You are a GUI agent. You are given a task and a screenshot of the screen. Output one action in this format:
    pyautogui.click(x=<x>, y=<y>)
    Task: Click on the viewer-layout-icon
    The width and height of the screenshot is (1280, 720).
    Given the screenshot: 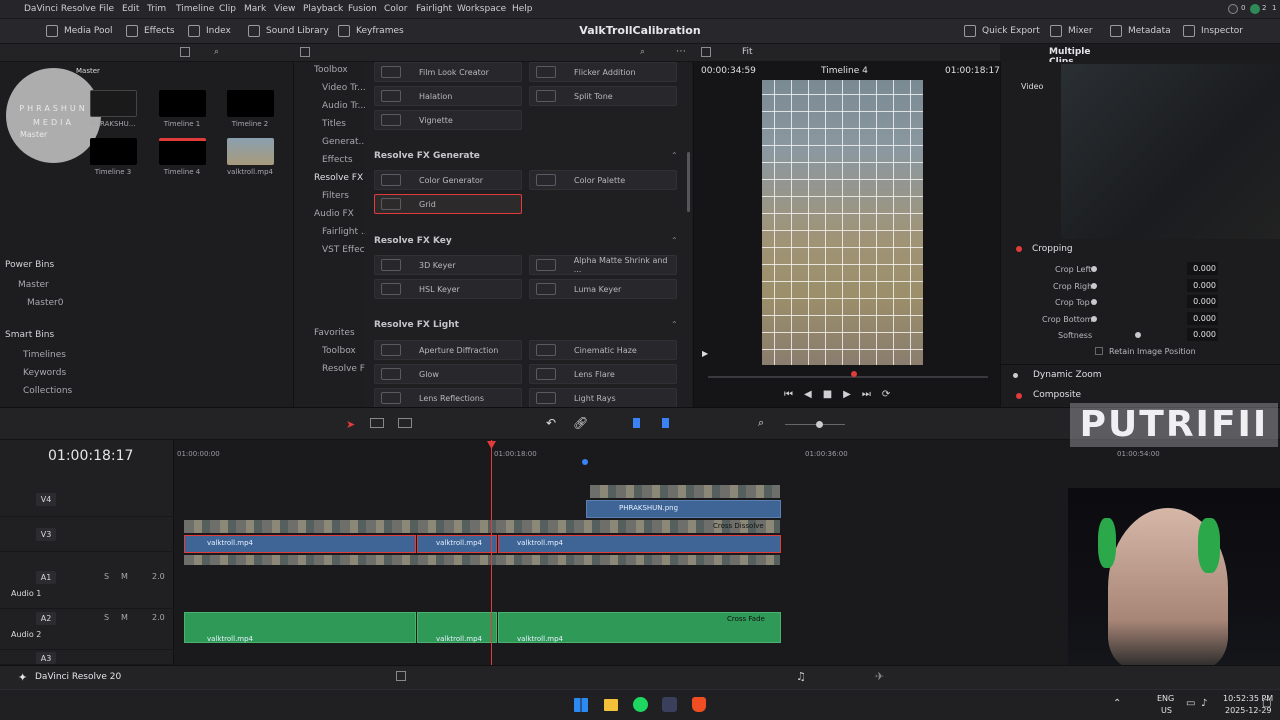 What is the action you would take?
    pyautogui.click(x=706, y=52)
    